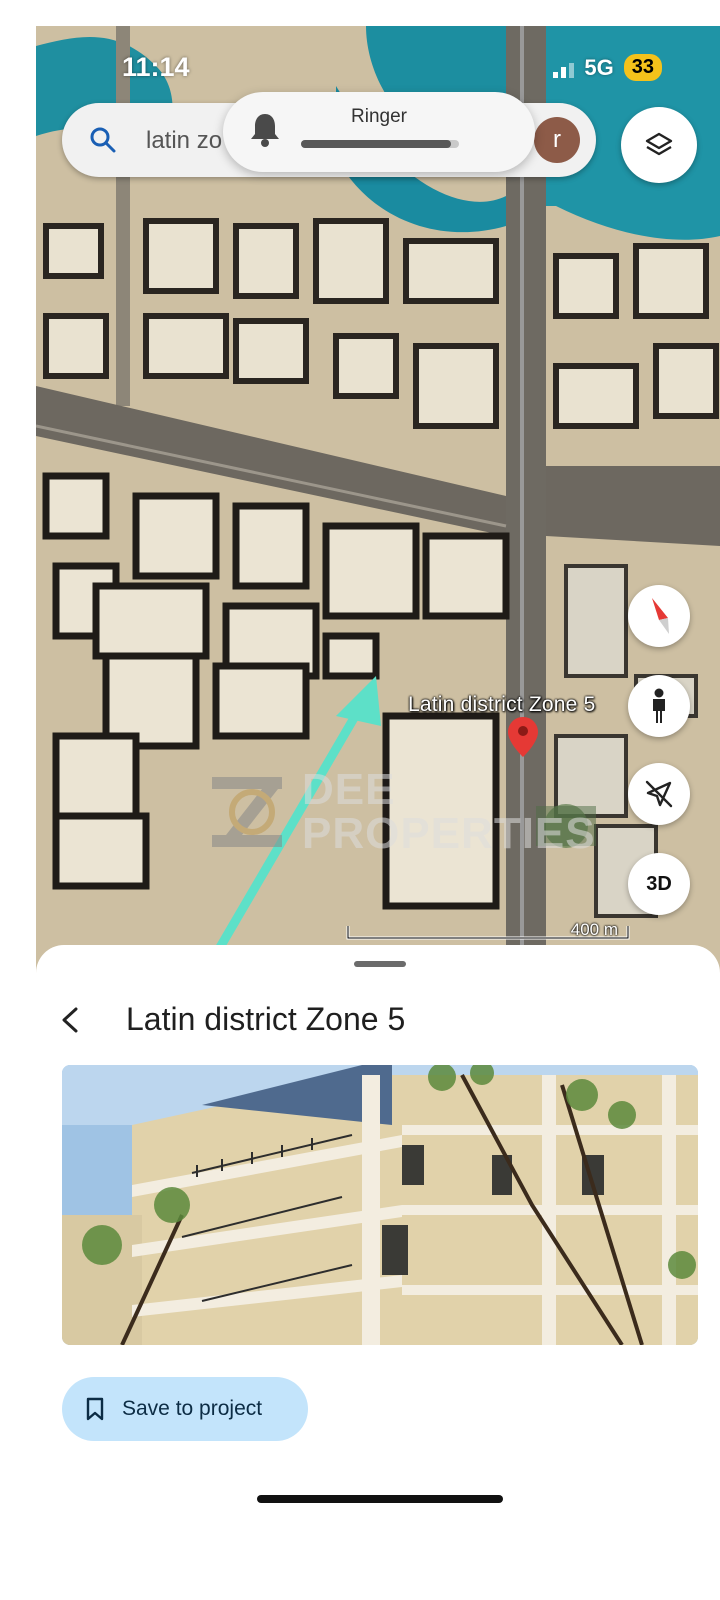 Image resolution: width=720 pixels, height=1600 pixels. I want to click on street-view-button, so click(659, 706).